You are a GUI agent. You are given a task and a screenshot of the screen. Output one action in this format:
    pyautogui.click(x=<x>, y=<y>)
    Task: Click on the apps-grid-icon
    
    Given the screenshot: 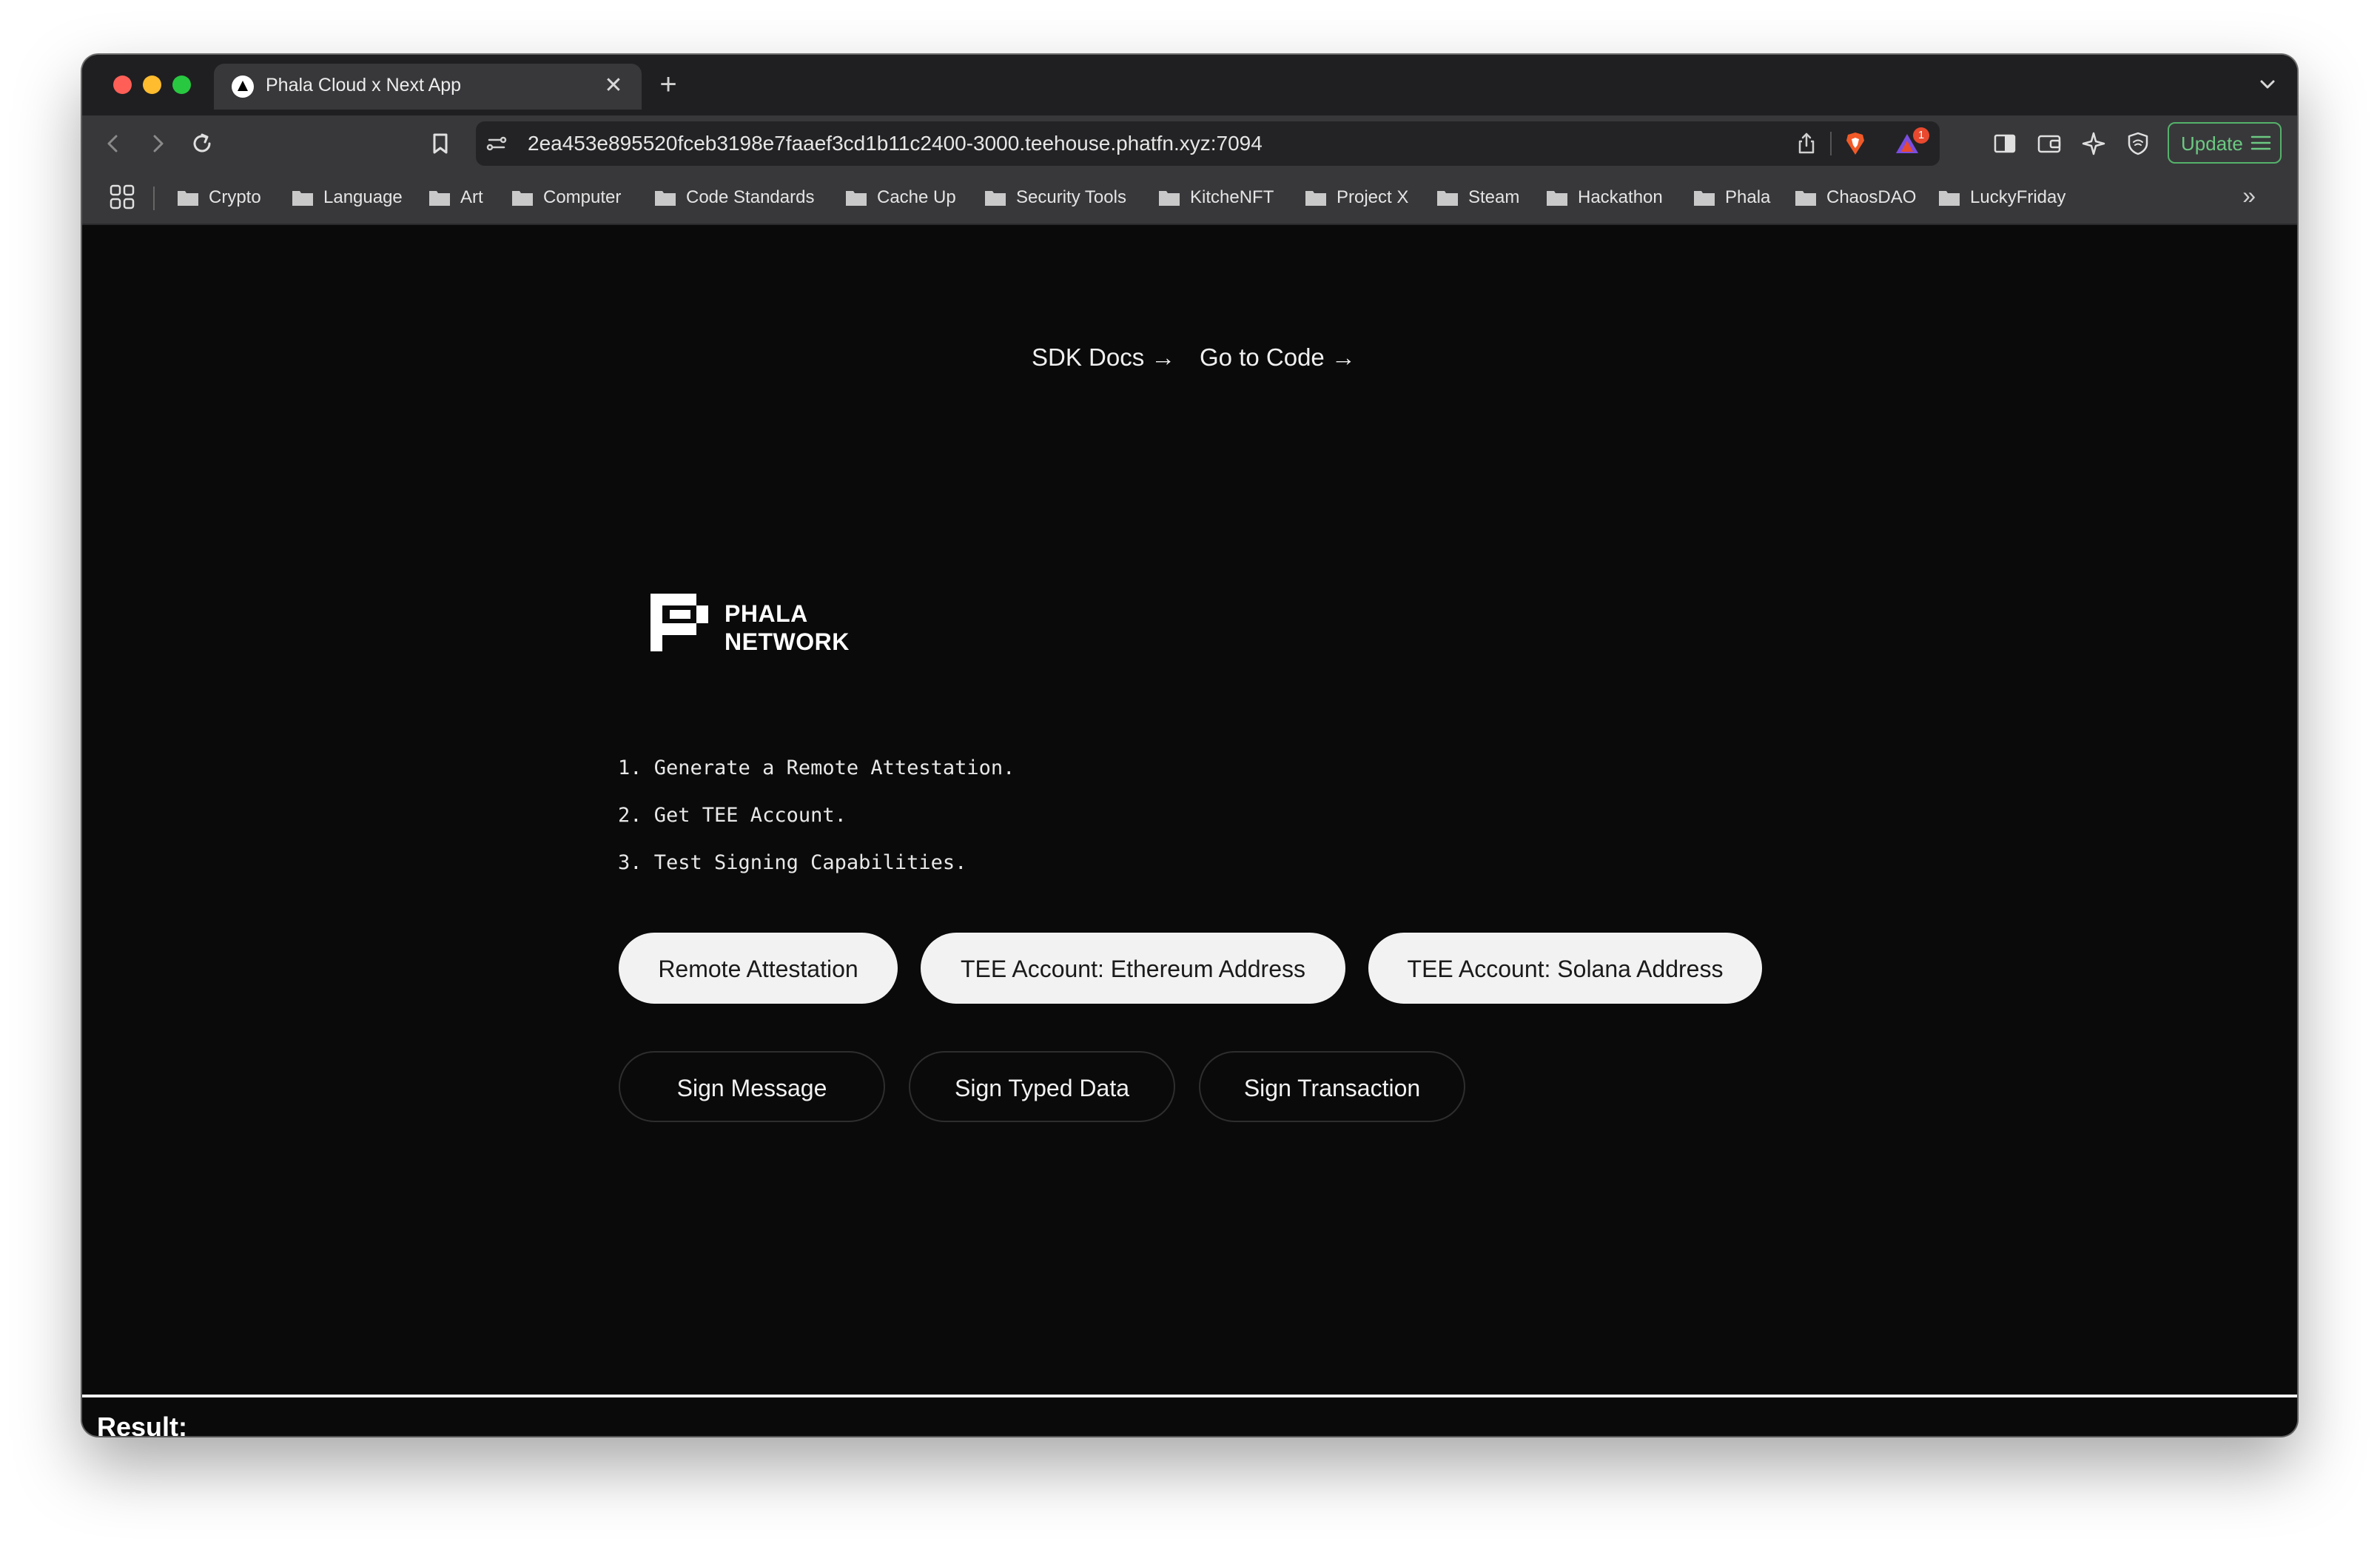 What is the action you would take?
    pyautogui.click(x=122, y=197)
    